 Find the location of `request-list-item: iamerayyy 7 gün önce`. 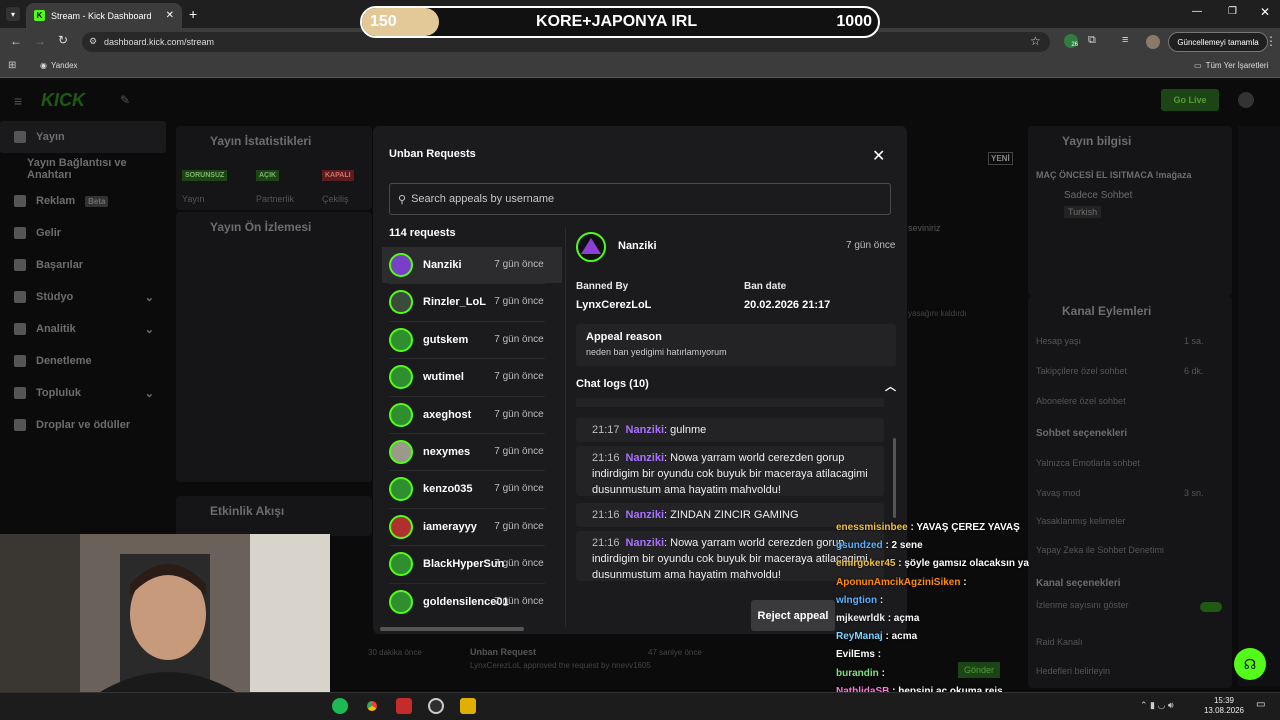

request-list-item: iamerayyy 7 gün önce is located at coordinates (472, 527).